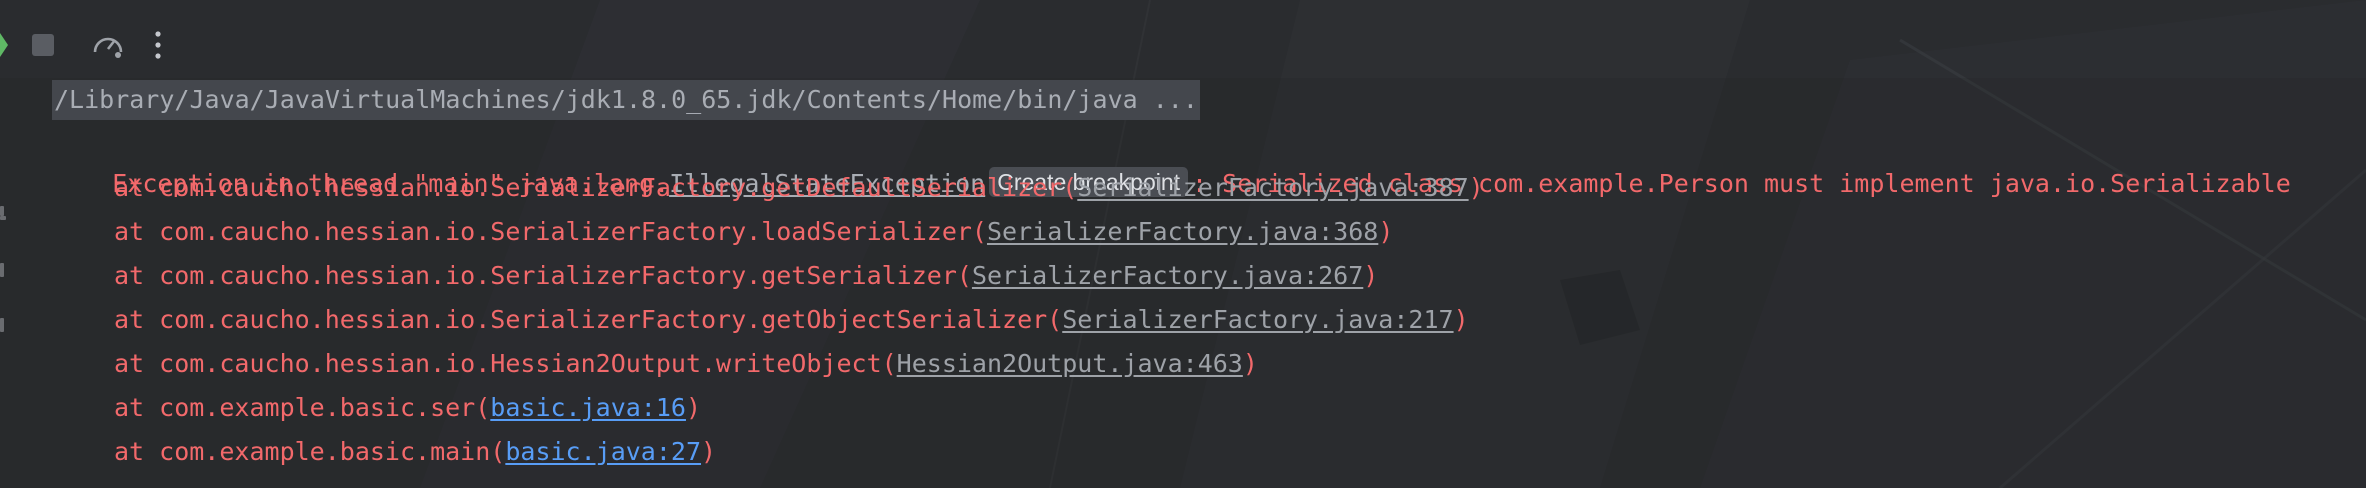  I want to click on frame-method: at com.example.basic.main(, so click(310, 451).